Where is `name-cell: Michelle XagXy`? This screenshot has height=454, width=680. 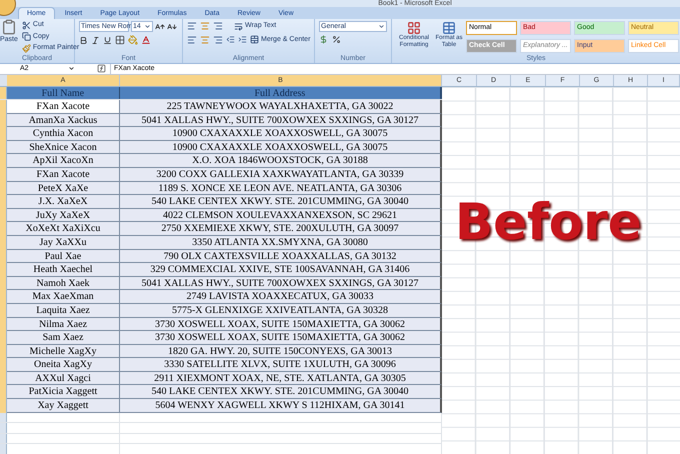
name-cell: Michelle XagXy is located at coordinates (63, 351).